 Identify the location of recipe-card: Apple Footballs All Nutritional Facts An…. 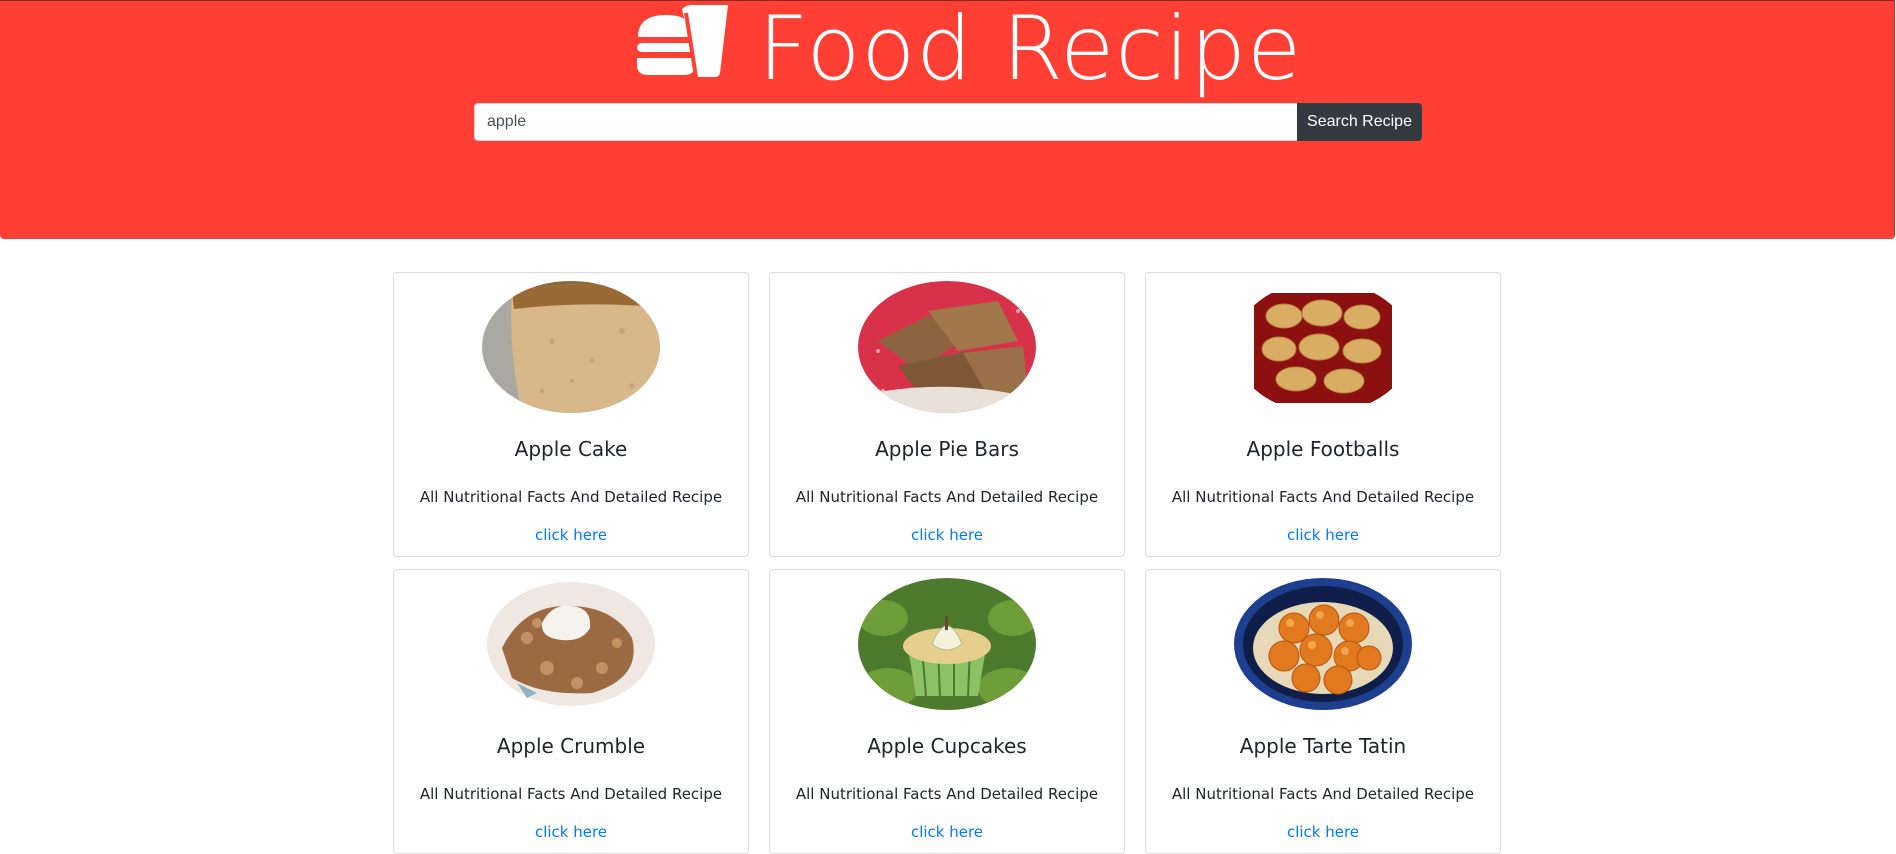
(1323, 414).